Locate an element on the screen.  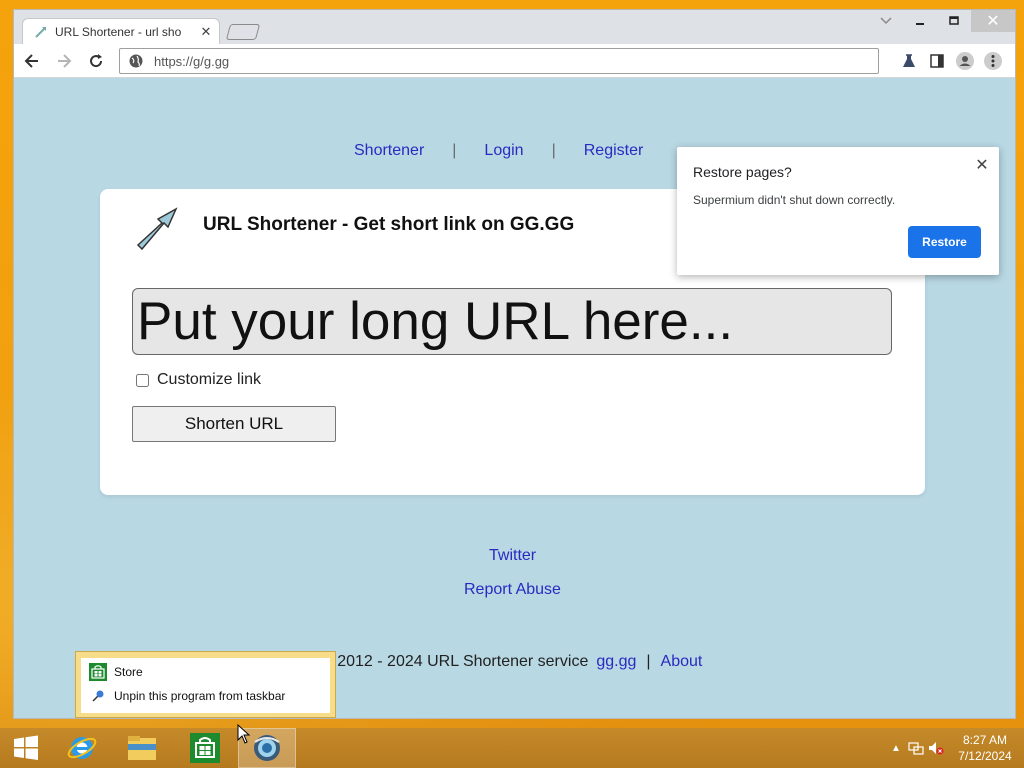
about-link: About is located at coordinates (682, 662).